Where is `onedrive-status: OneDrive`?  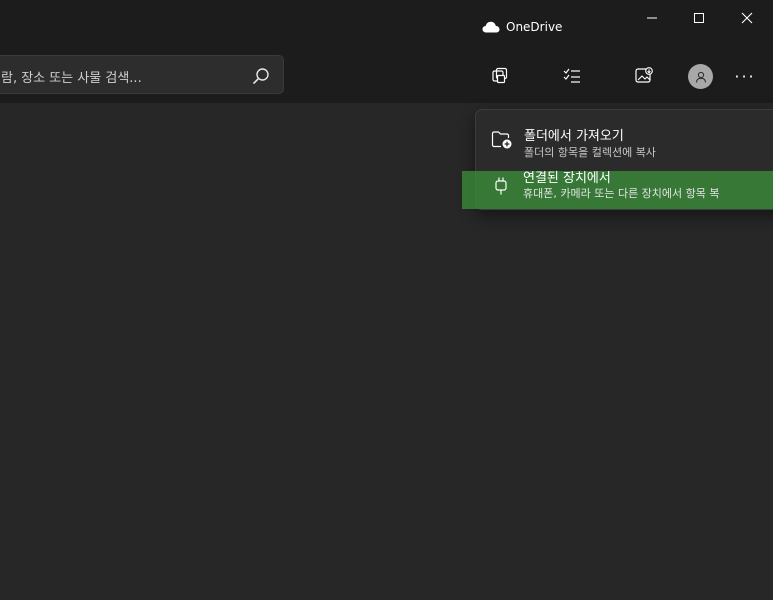 onedrive-status: OneDrive is located at coordinates (522, 27).